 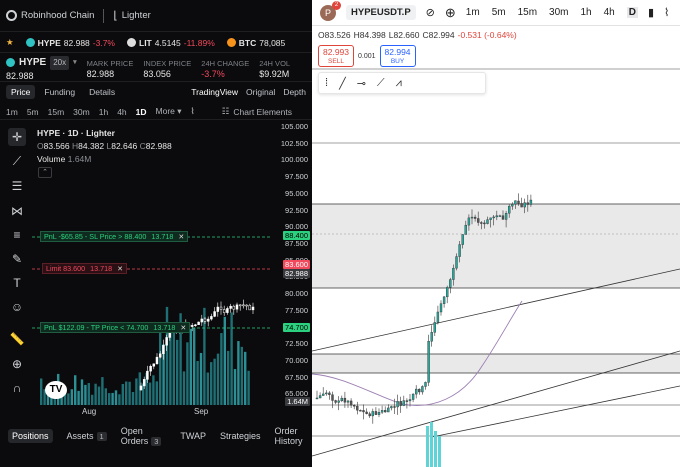 I want to click on tab-price: Price, so click(x=21, y=92).